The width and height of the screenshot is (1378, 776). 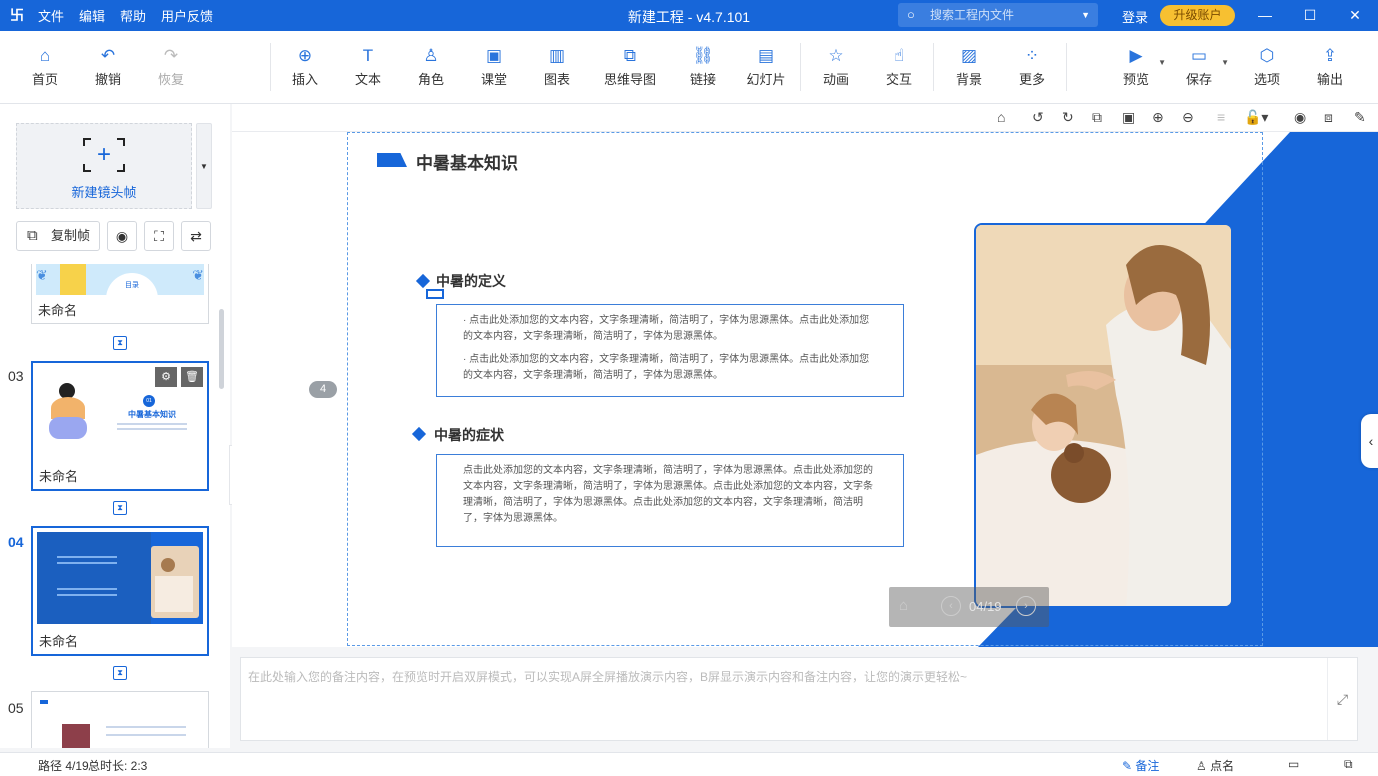 What do you see at coordinates (903, 605) in the screenshot?
I see `home-icon: ⌂` at bounding box center [903, 605].